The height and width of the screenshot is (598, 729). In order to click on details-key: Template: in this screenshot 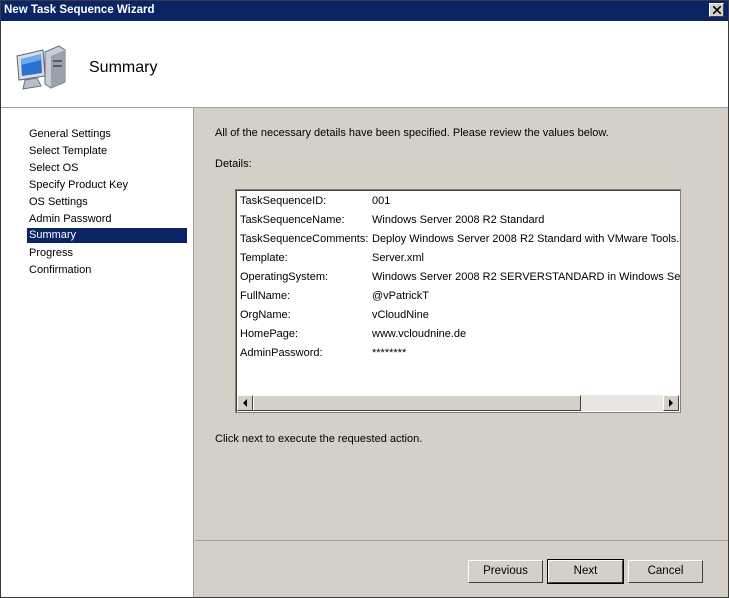, I will do `click(264, 258)`.